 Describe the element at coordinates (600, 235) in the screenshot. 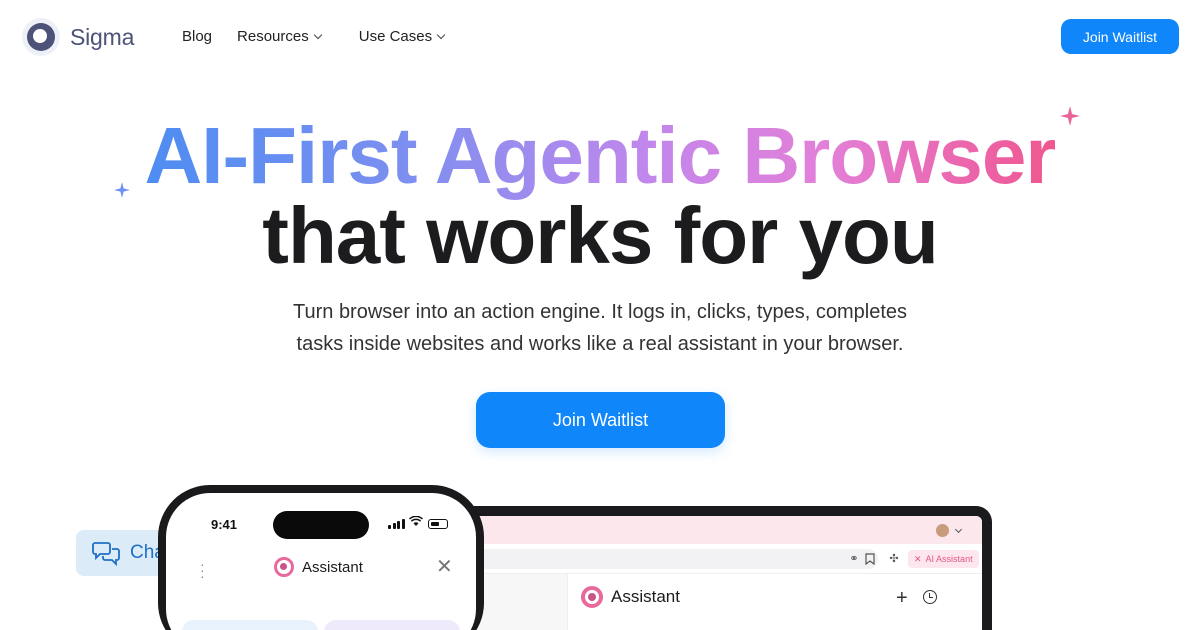

I see `hero-headline: that works for you` at that location.